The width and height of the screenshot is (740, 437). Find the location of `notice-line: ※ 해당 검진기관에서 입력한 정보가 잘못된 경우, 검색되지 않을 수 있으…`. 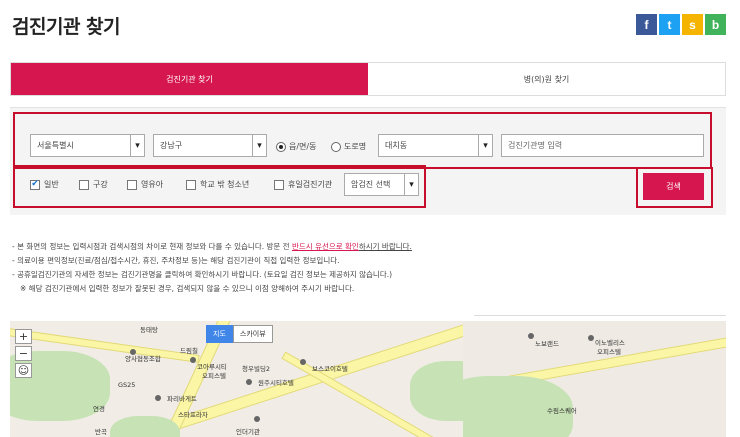

notice-line: ※ 해당 검진기관에서 입력한 정보가 잘못된 경우, 검색되지 않을 수 있으… is located at coordinates (187, 288).